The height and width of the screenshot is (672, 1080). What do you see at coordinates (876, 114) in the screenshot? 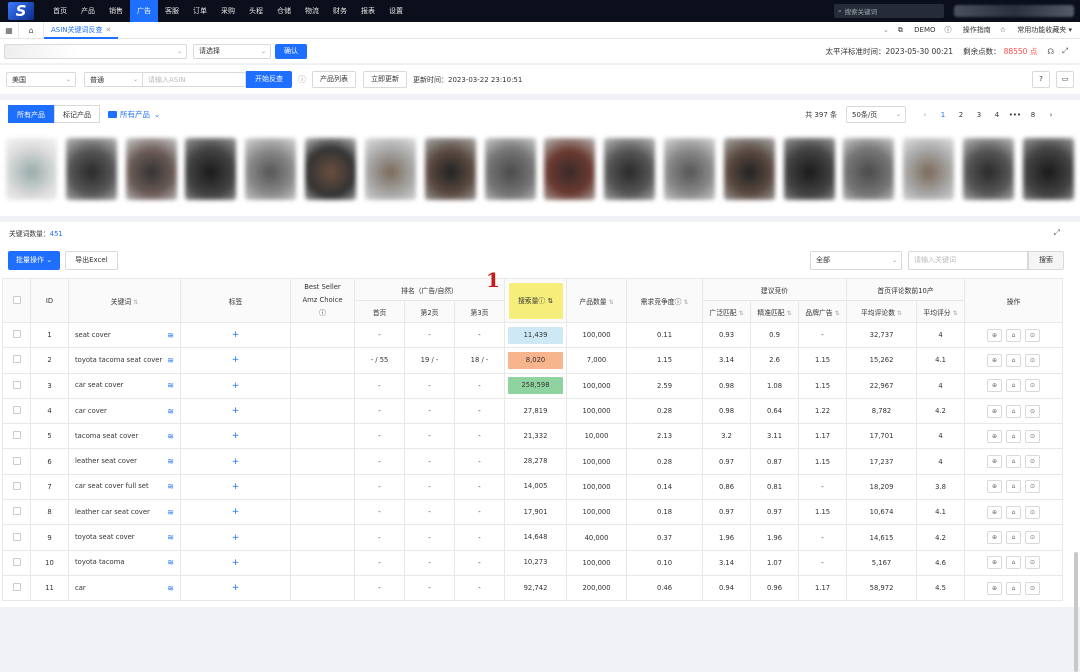
I see `page-size-select: 50条/页 ⌄` at bounding box center [876, 114].